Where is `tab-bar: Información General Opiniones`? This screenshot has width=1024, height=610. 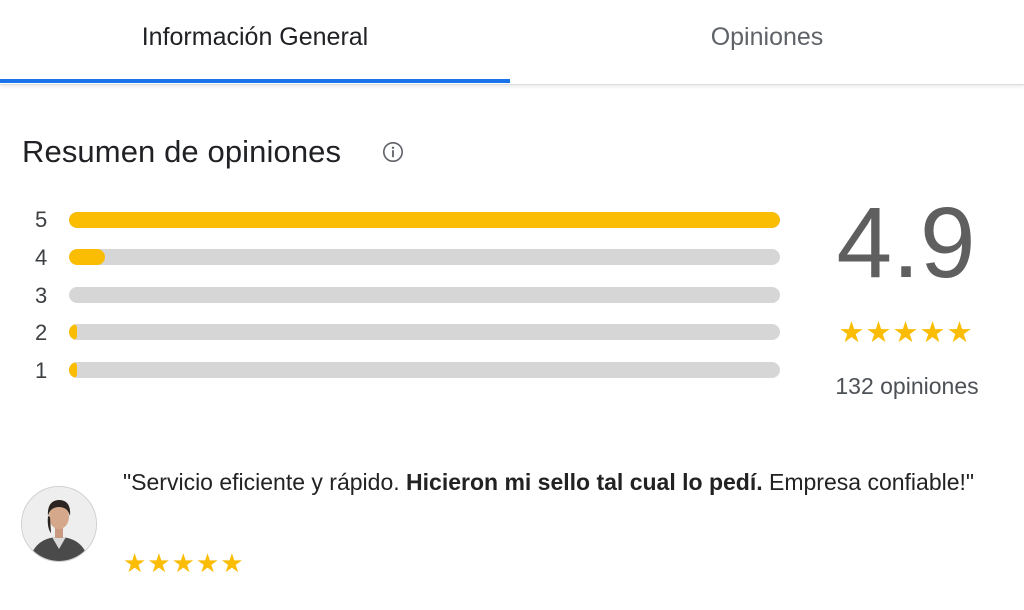 tab-bar: Información General Opiniones is located at coordinates (512, 42).